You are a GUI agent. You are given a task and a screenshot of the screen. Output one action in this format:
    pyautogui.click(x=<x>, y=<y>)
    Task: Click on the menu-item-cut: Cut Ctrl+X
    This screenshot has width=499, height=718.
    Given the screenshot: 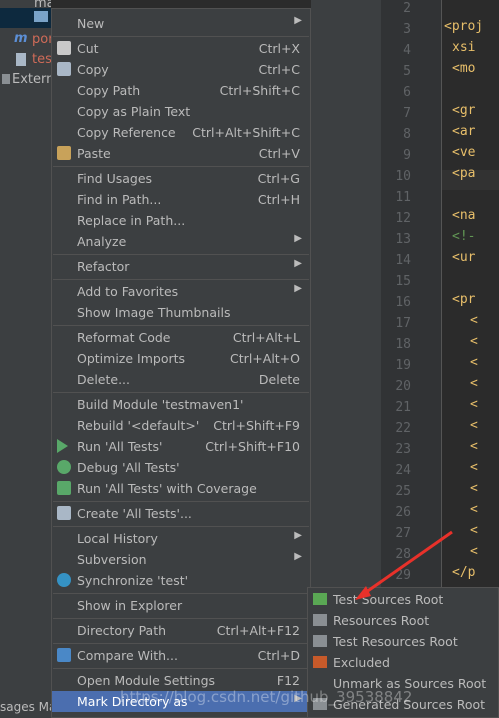 What is the action you would take?
    pyautogui.click(x=181, y=48)
    